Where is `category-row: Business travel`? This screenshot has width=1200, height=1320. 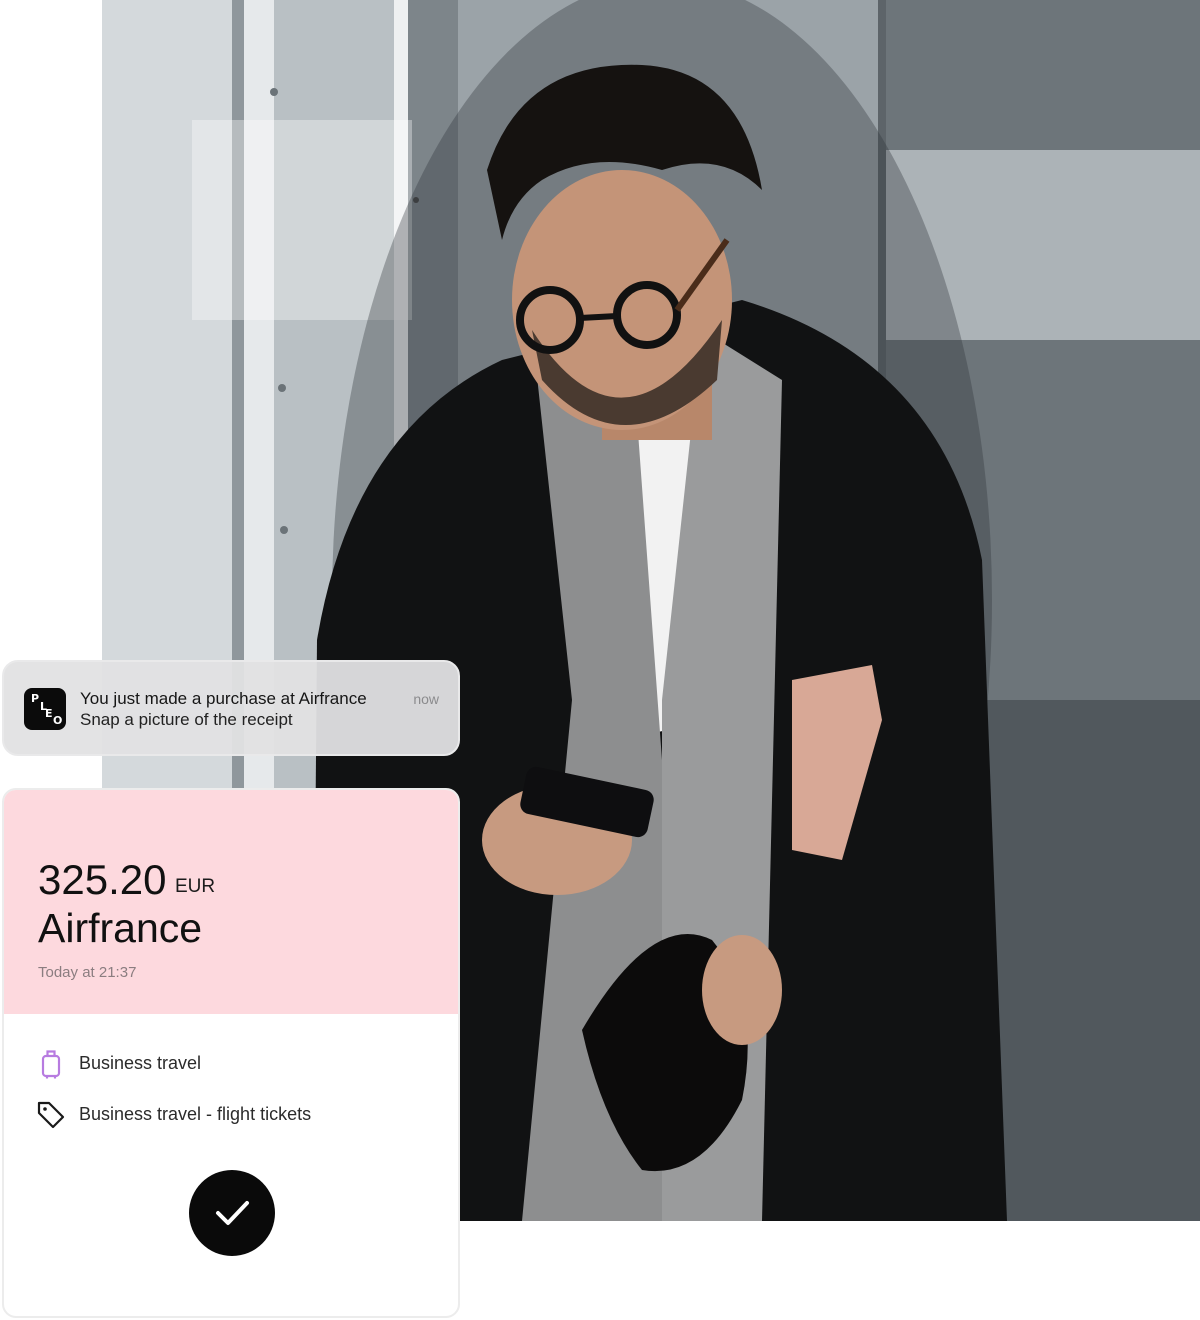
category-row: Business travel is located at coordinates (234, 1063).